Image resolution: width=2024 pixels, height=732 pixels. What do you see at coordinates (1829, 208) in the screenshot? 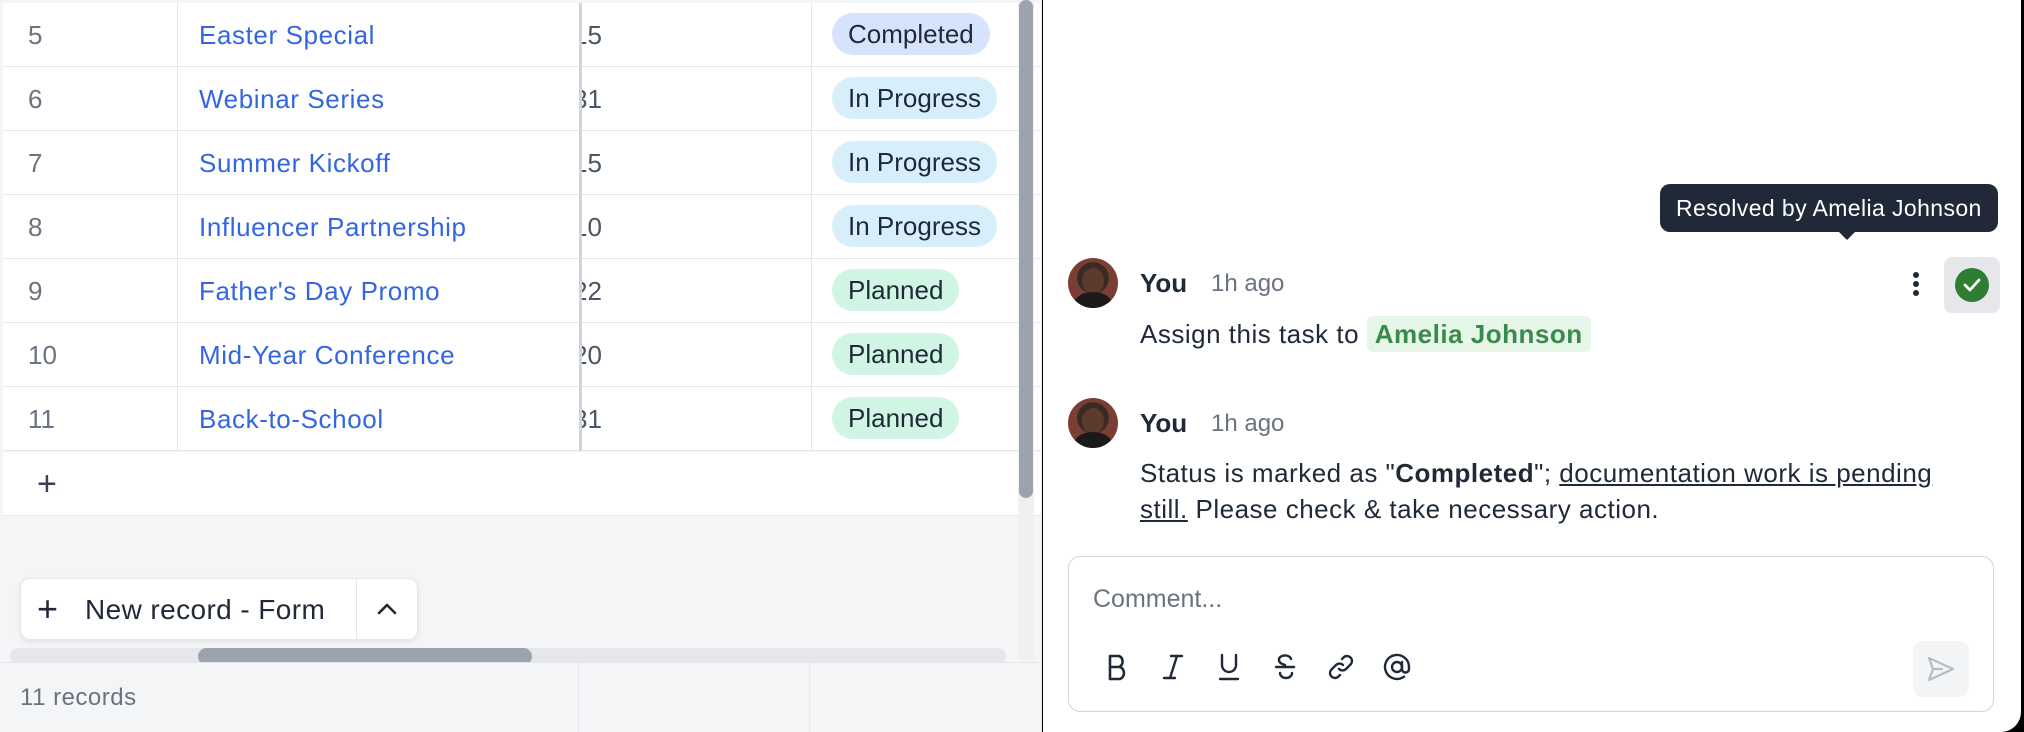
I see `resolved-tooltip: Resolved by Amelia Johnson` at bounding box center [1829, 208].